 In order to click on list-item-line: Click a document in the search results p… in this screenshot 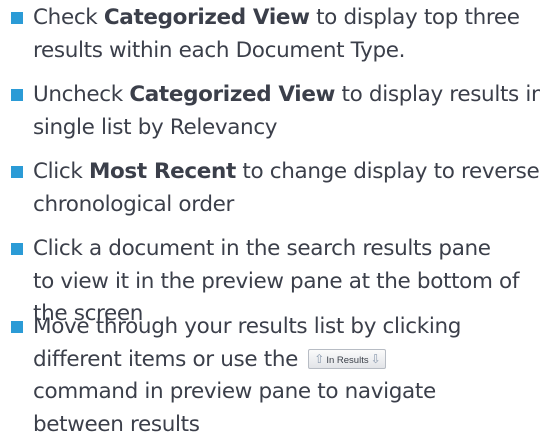, I will do `click(262, 248)`.